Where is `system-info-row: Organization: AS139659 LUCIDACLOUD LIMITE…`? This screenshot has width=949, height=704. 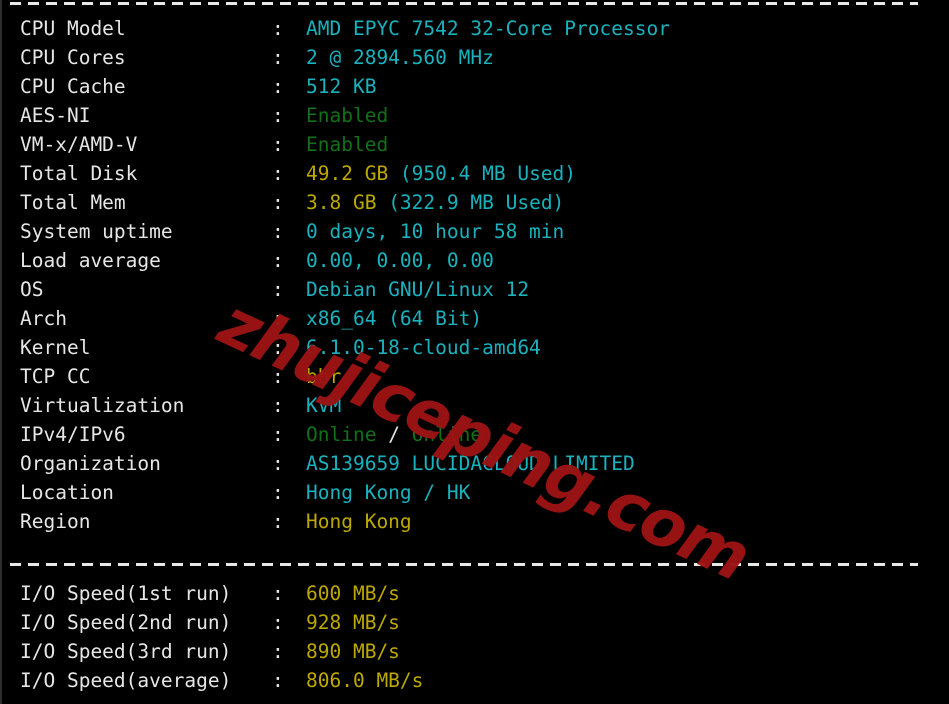
system-info-row: Organization: AS139659 LUCIDACLOUD LIMITE… is located at coordinates (475, 463).